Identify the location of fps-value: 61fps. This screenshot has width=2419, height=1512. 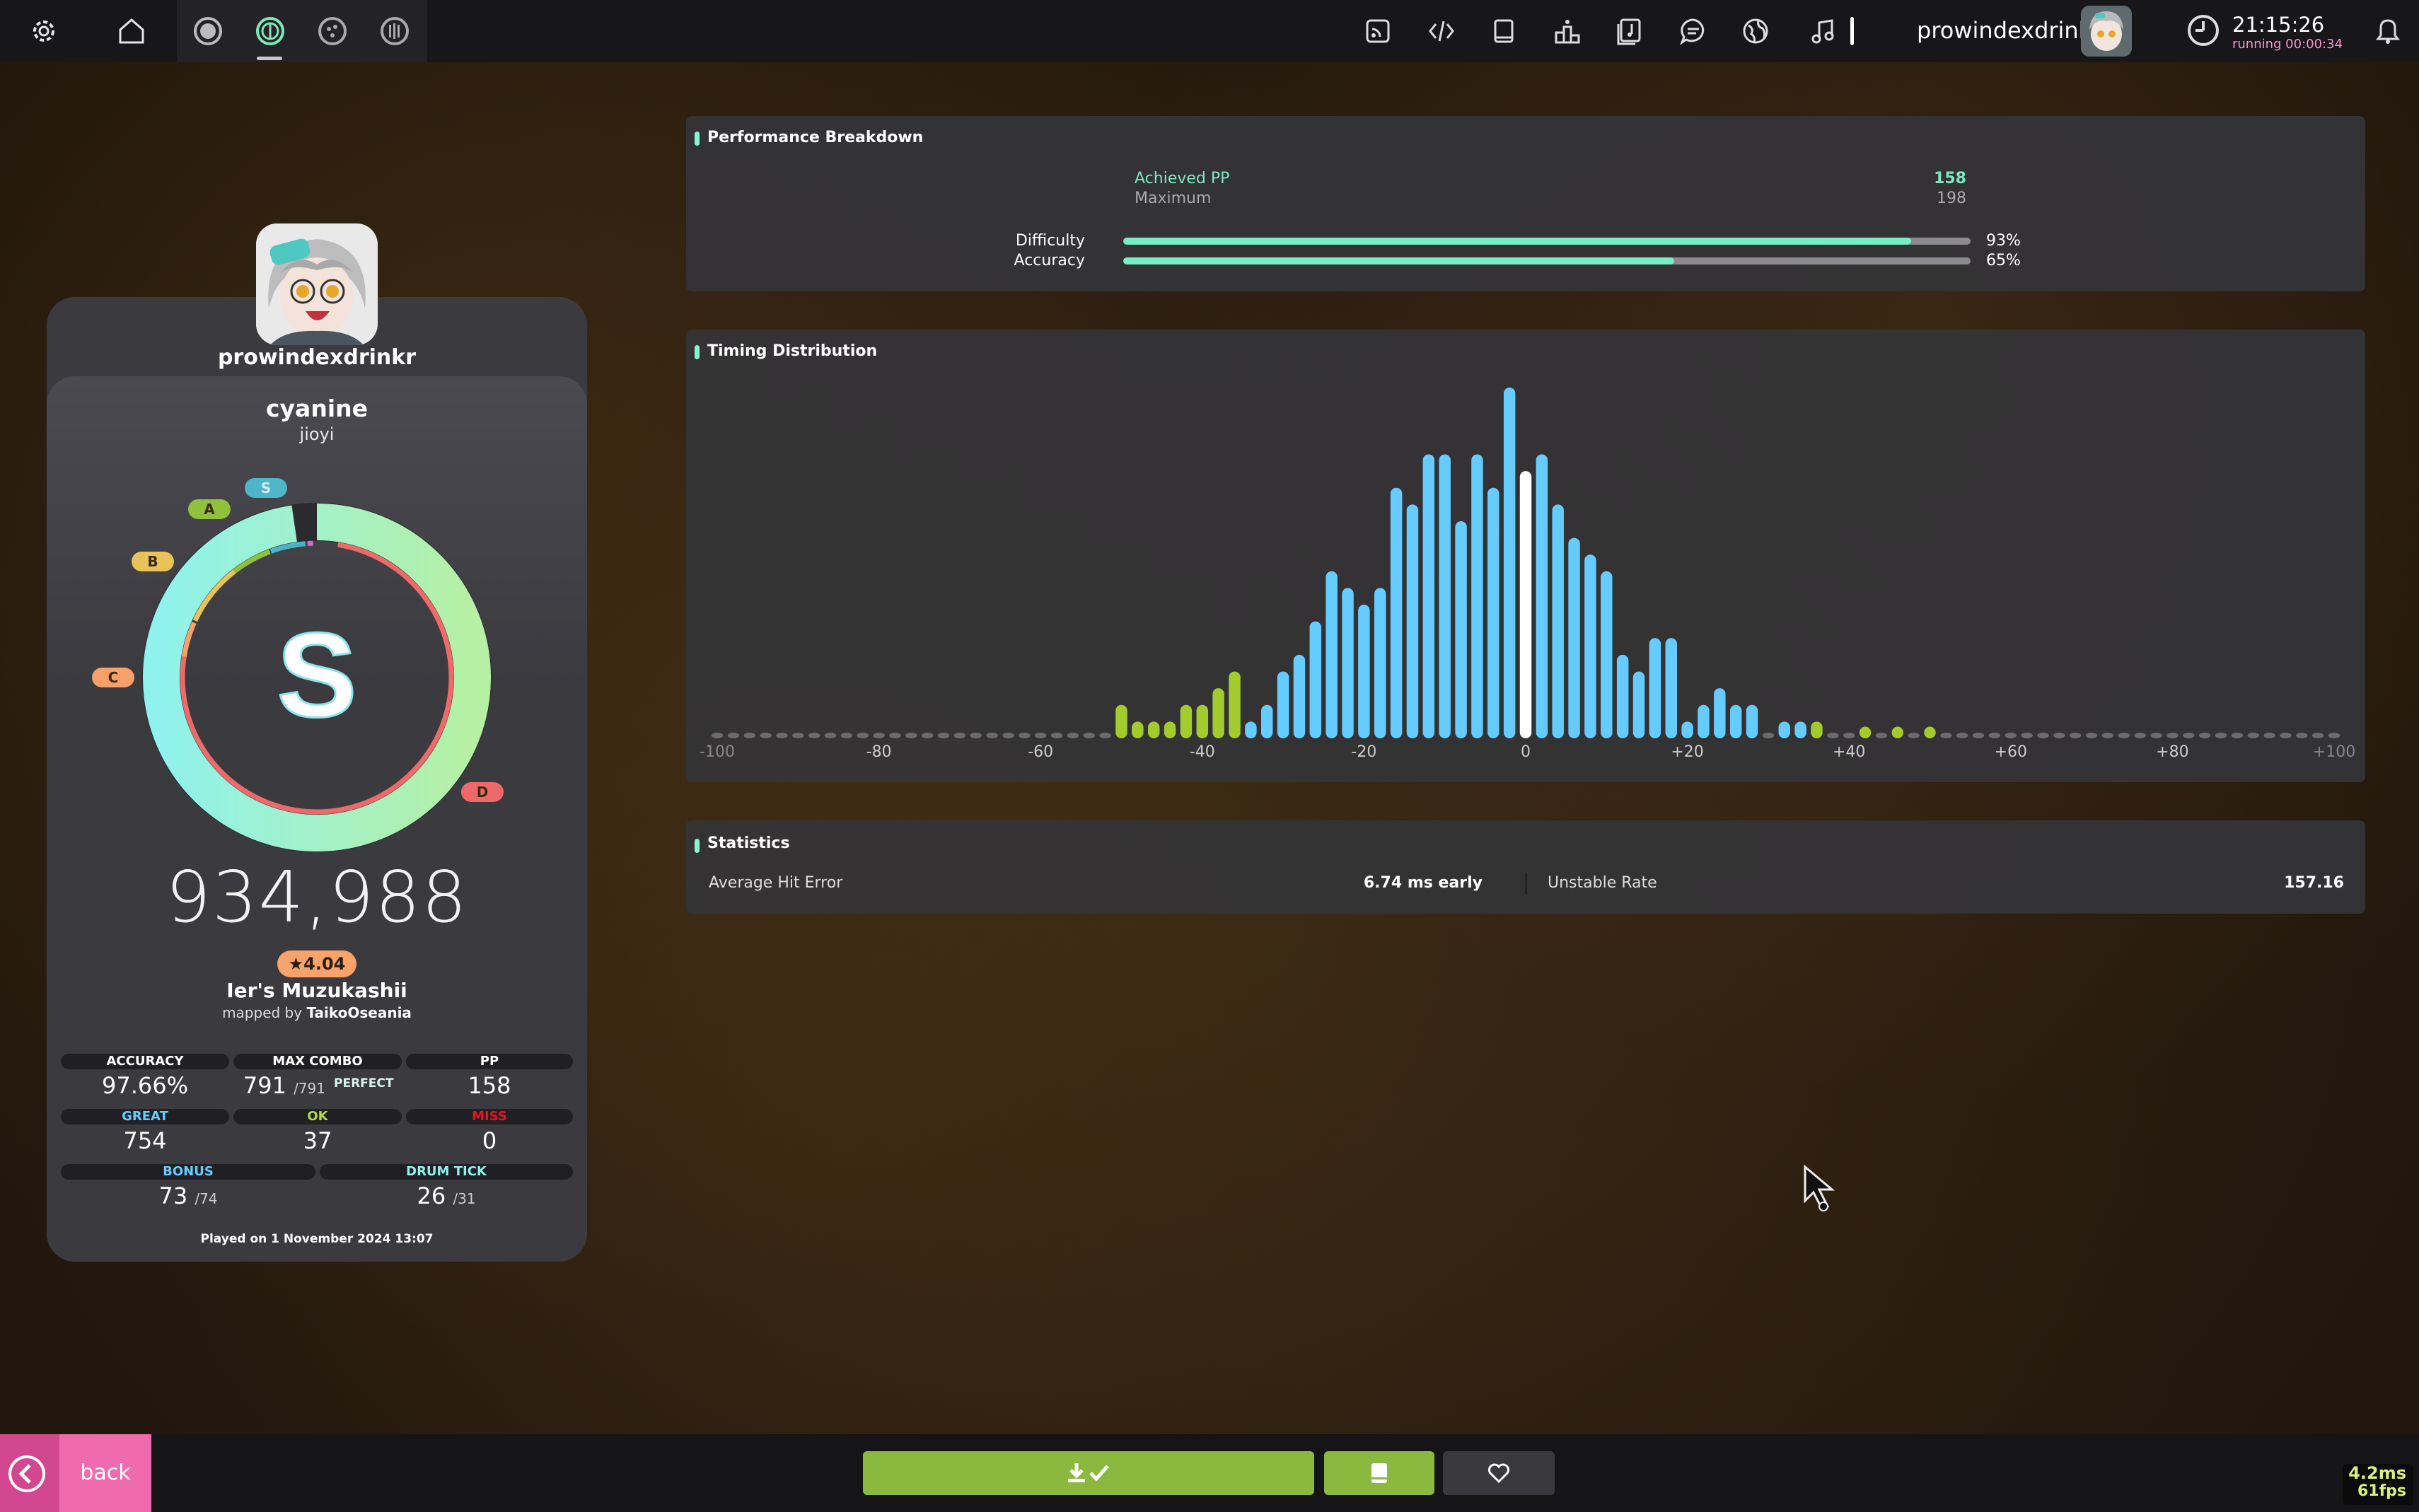
(2382, 1491).